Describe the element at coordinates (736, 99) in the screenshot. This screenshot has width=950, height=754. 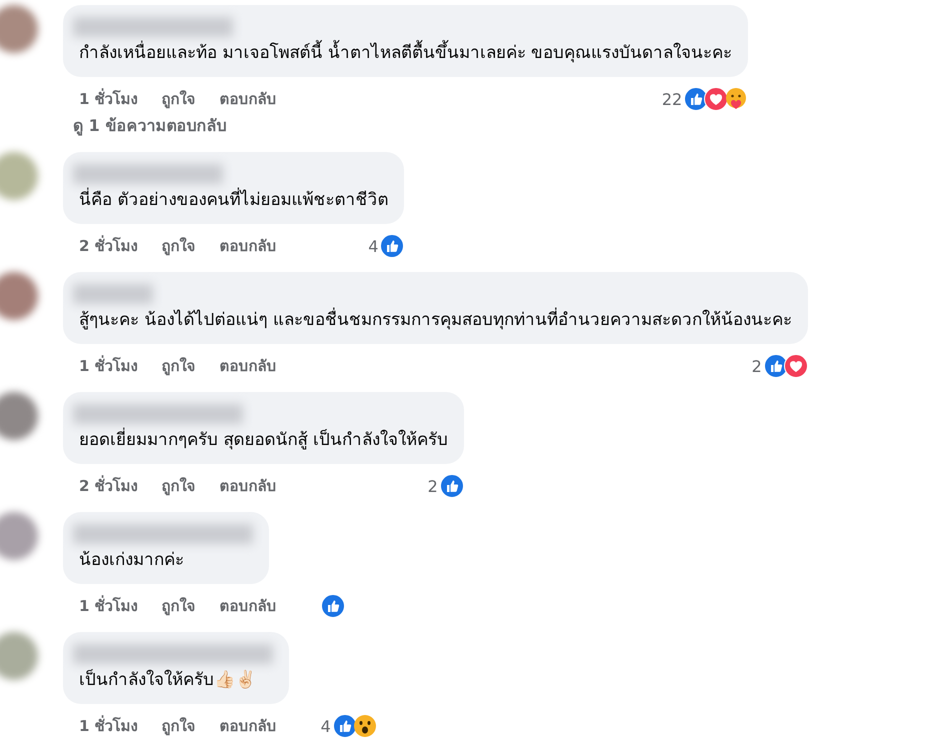
I see `hugging-face-icon` at that location.